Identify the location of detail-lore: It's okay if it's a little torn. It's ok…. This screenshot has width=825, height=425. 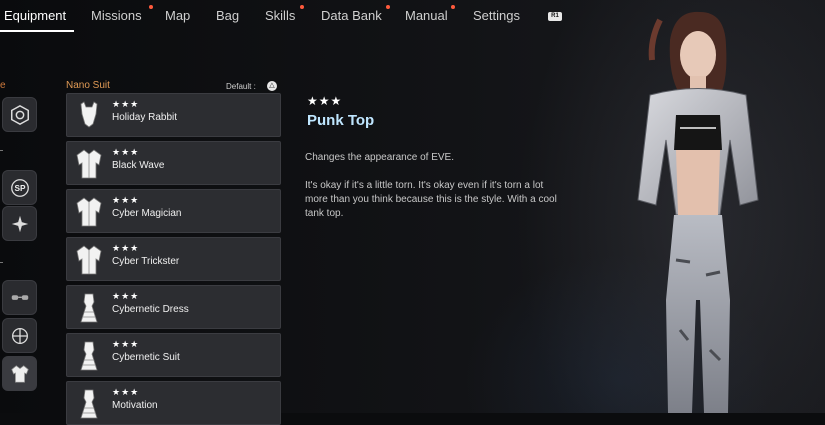
(431, 199).